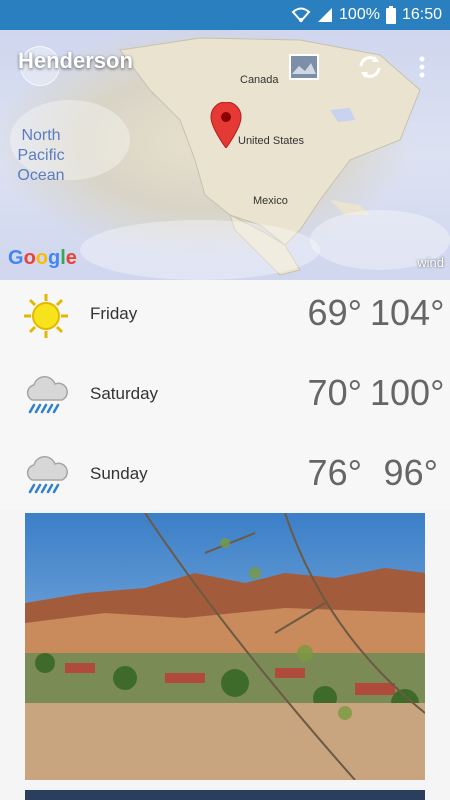  Describe the element at coordinates (390, 15) in the screenshot. I see `battery-icon` at that location.